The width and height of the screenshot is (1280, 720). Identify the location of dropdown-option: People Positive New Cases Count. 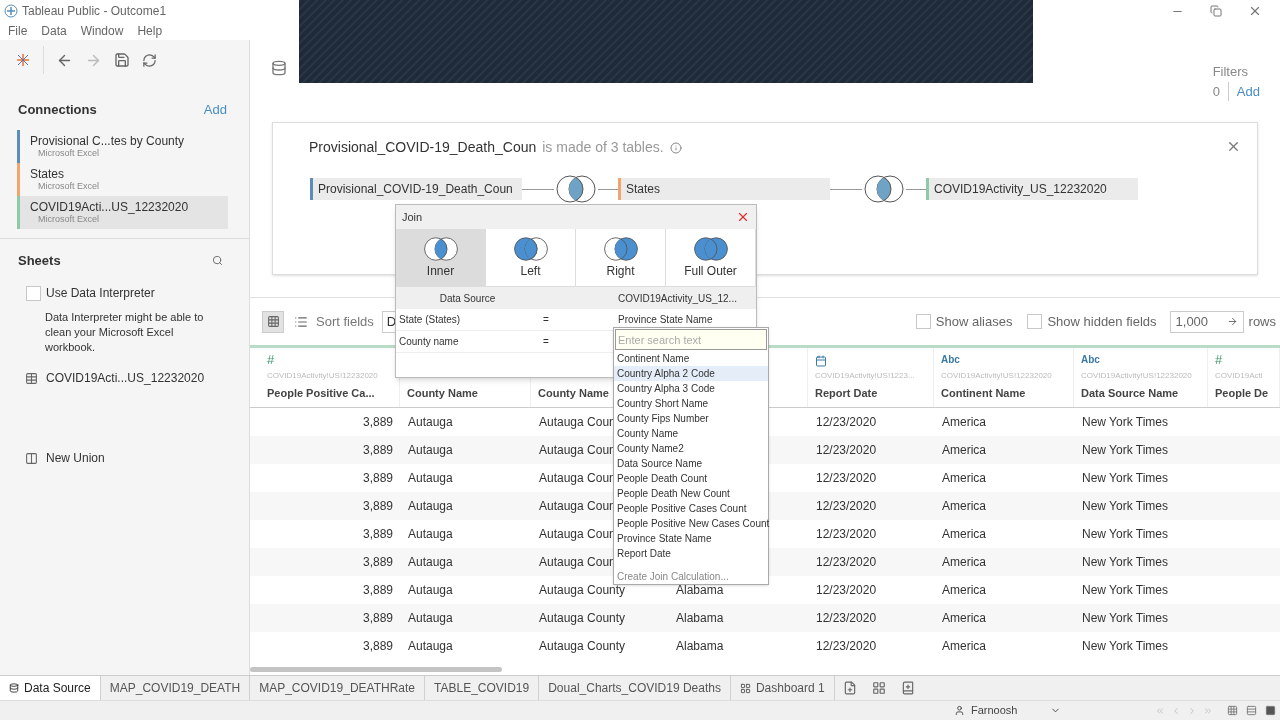
(691, 523).